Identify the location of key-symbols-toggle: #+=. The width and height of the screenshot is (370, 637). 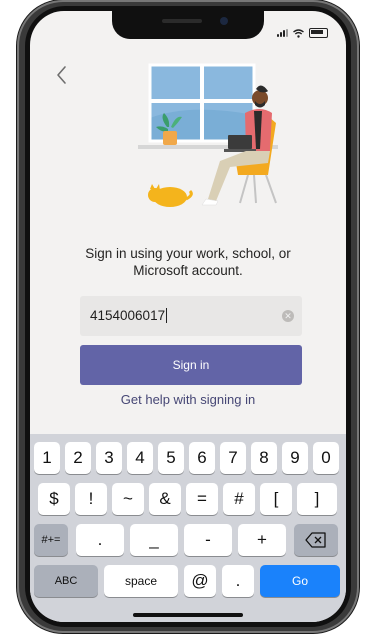
(51, 540).